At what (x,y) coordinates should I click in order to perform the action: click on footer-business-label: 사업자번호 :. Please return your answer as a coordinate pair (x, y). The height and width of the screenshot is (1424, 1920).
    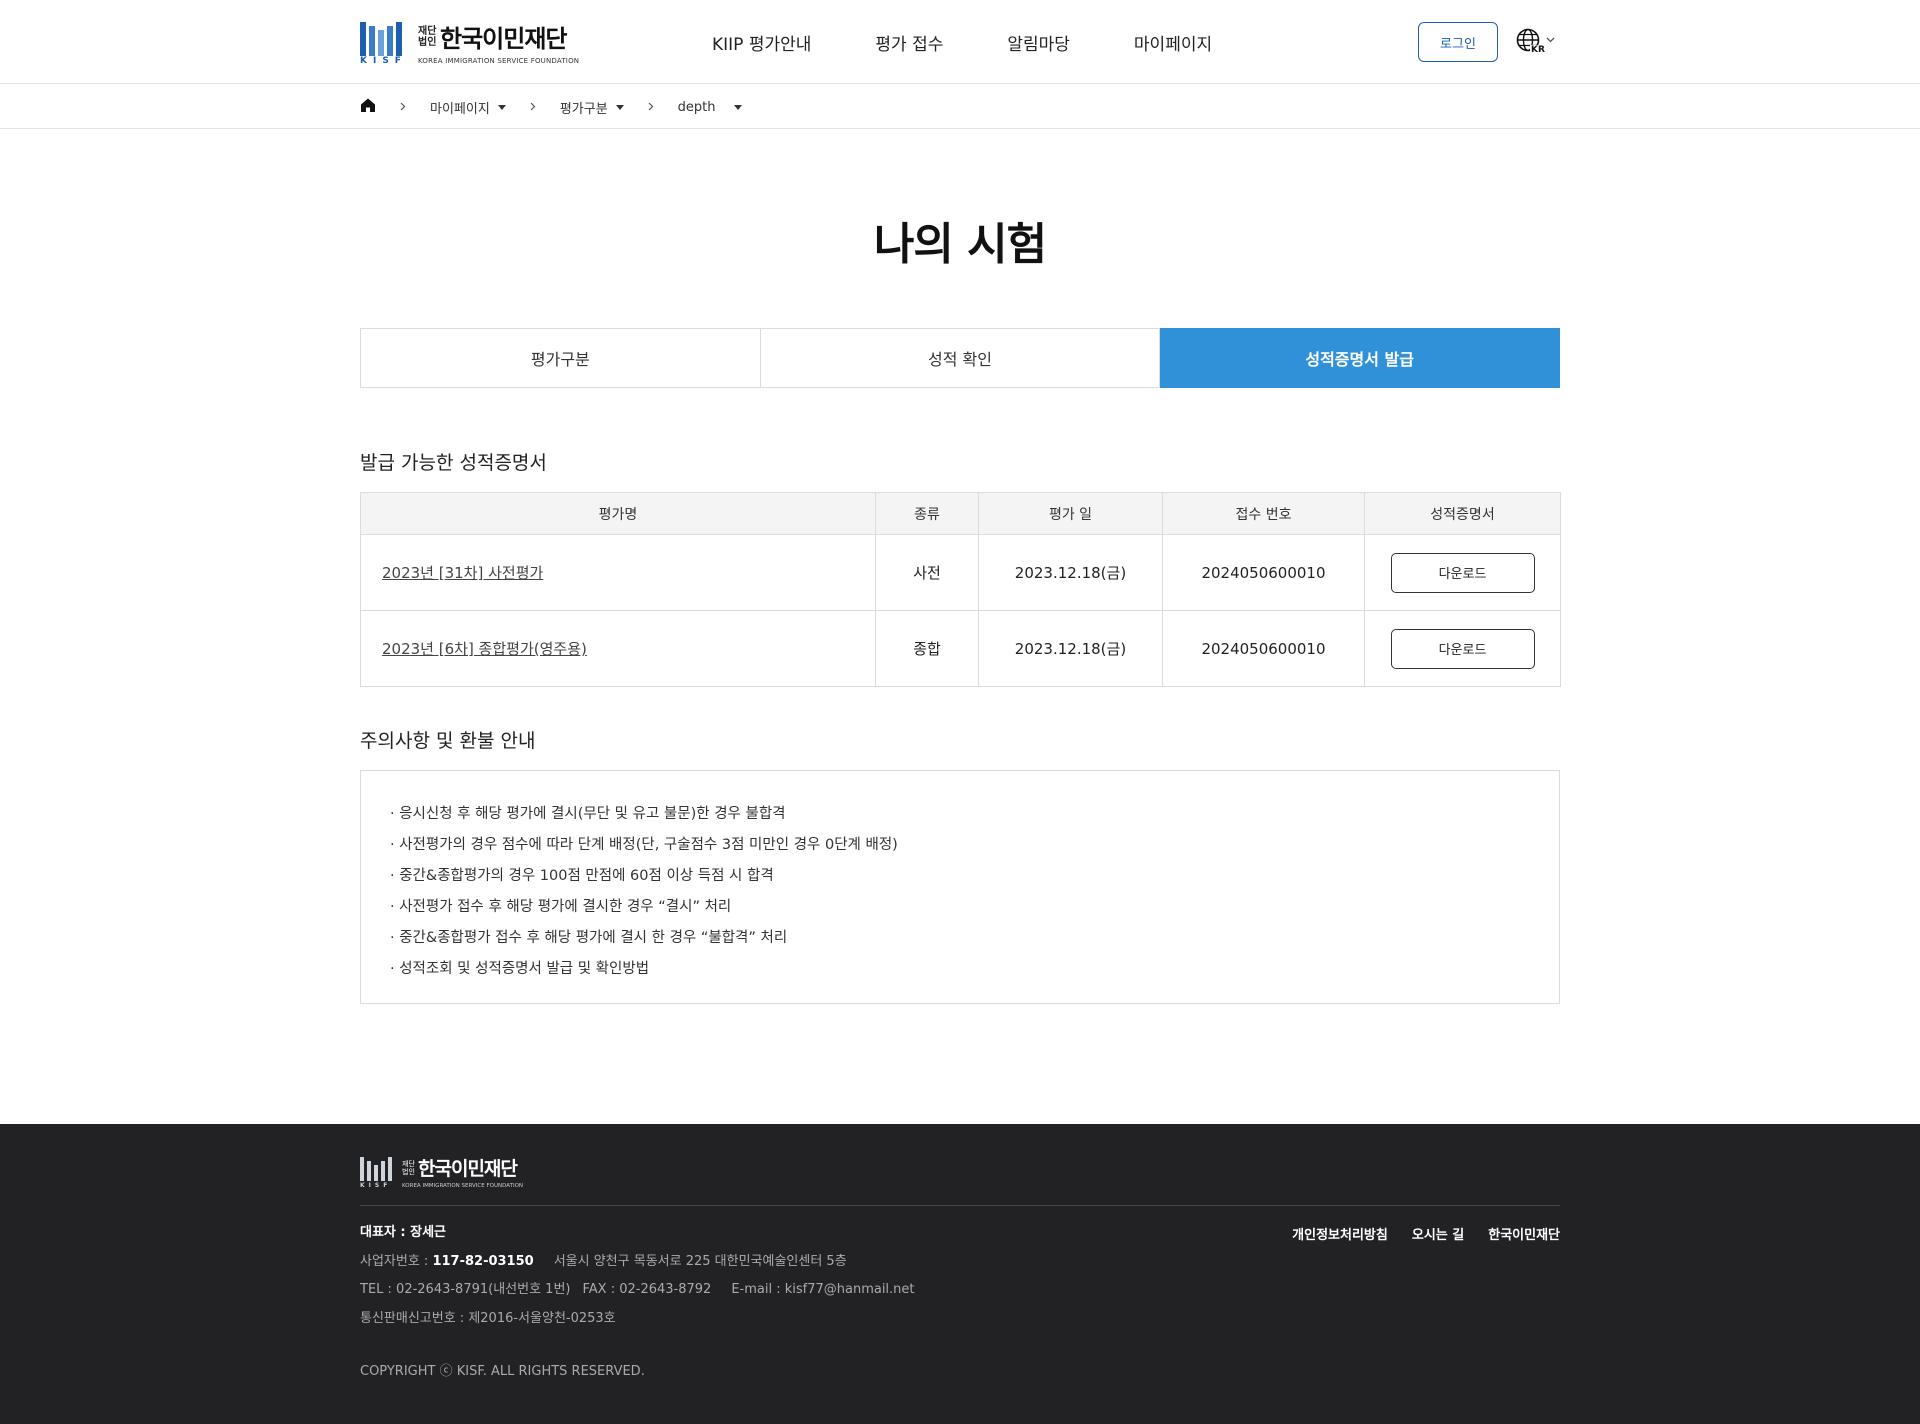
    Looking at the image, I should click on (396, 1261).